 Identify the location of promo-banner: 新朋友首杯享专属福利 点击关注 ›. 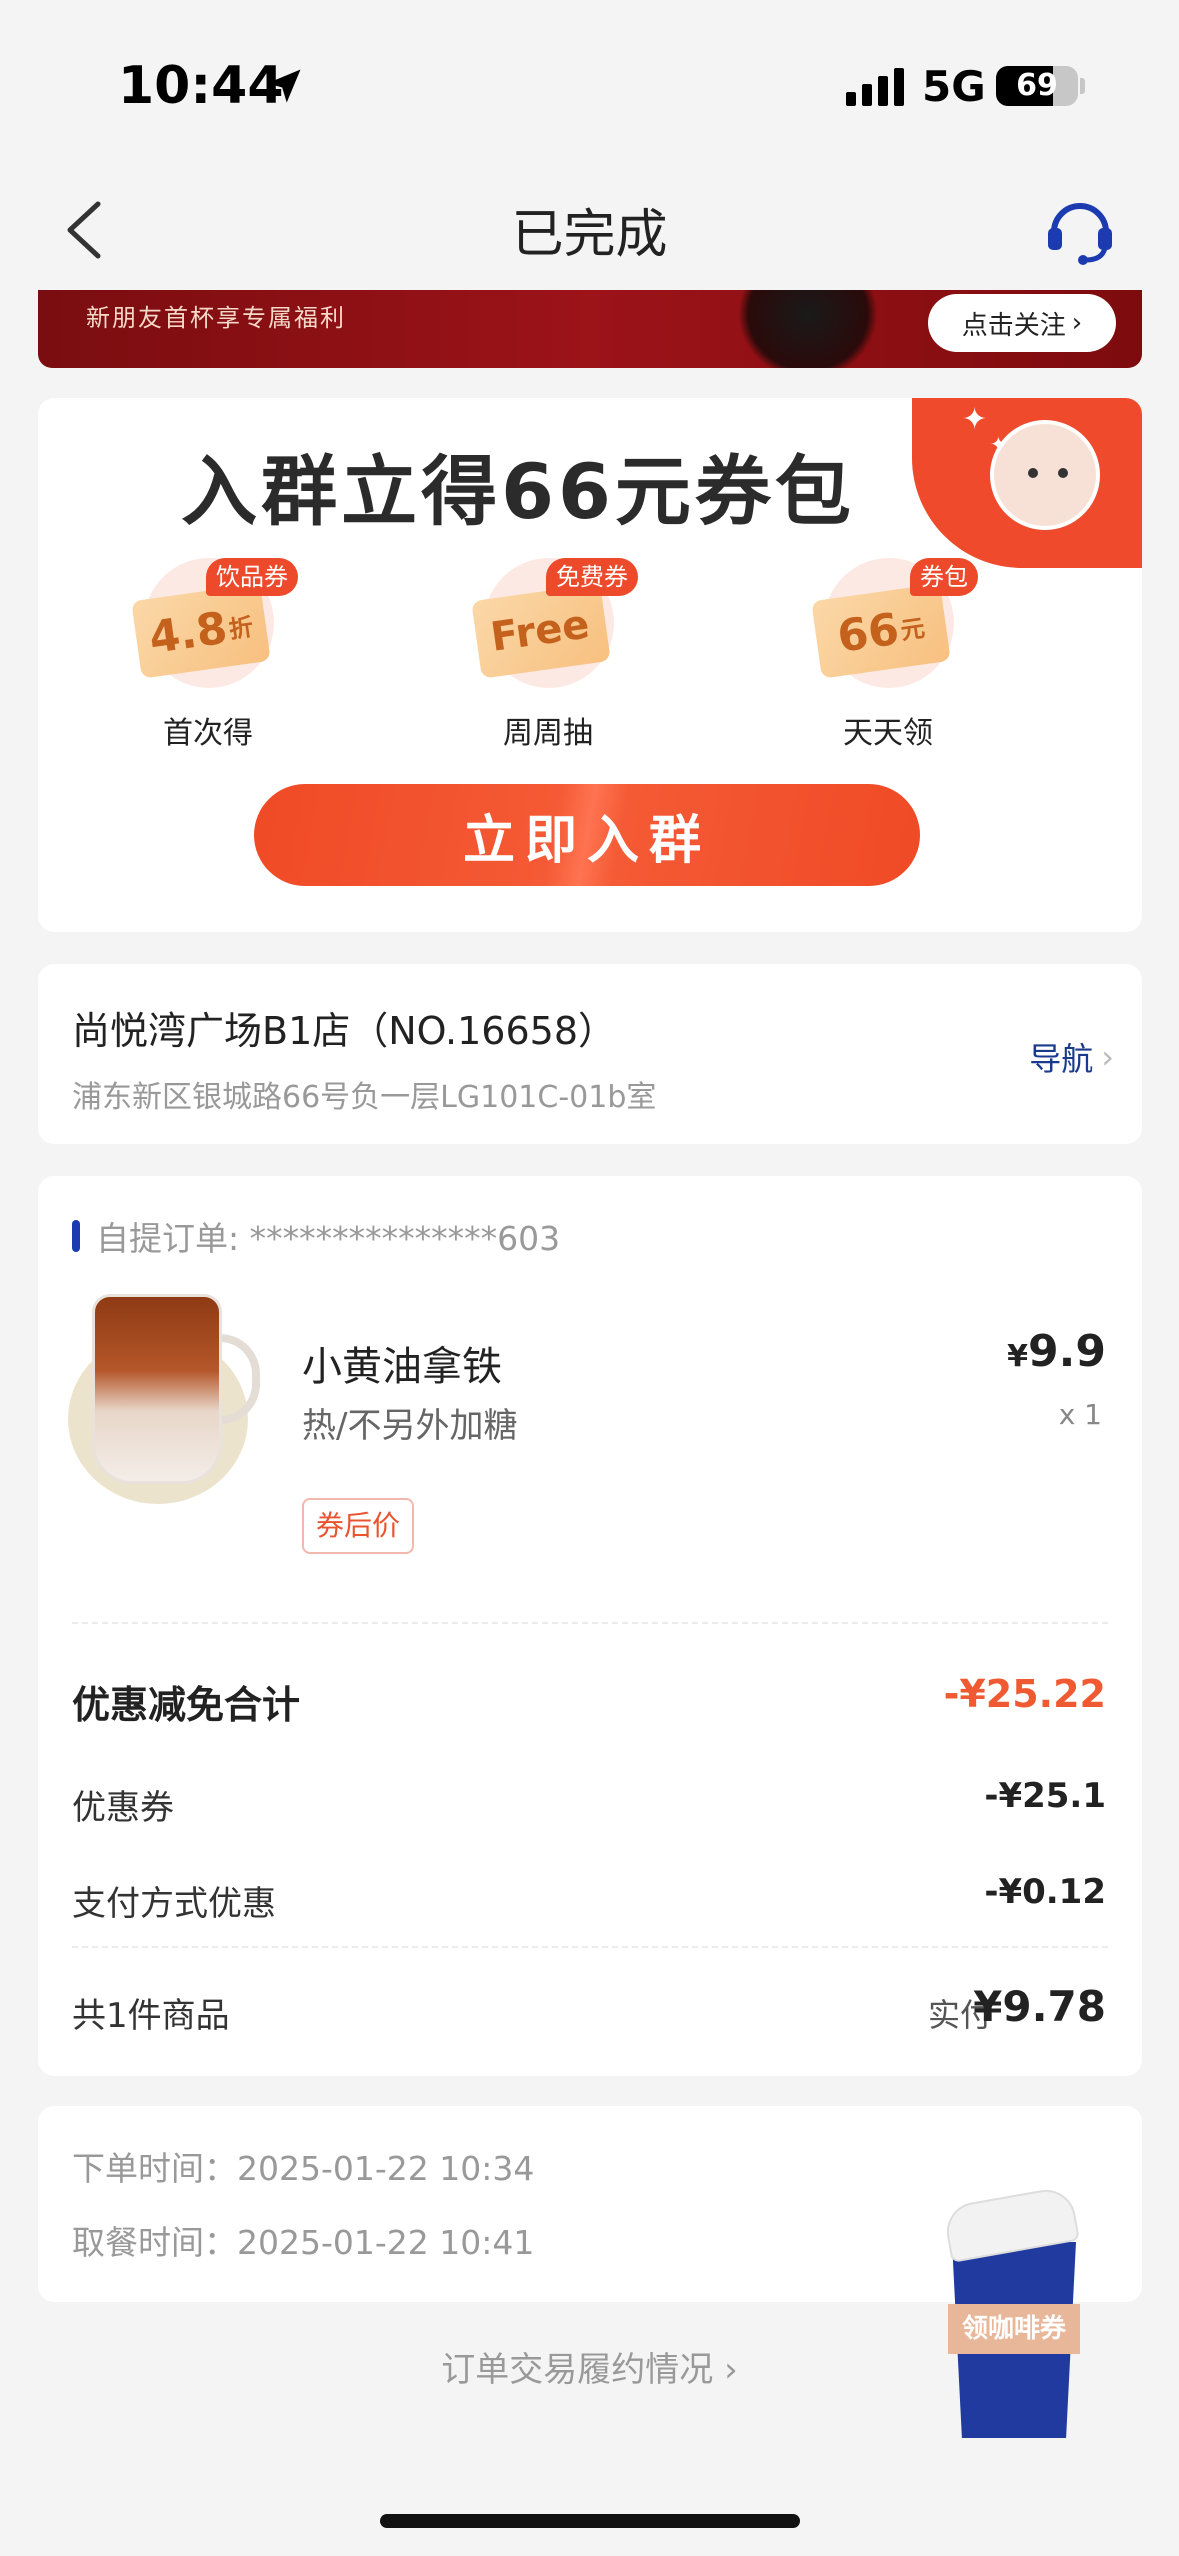
(590, 329).